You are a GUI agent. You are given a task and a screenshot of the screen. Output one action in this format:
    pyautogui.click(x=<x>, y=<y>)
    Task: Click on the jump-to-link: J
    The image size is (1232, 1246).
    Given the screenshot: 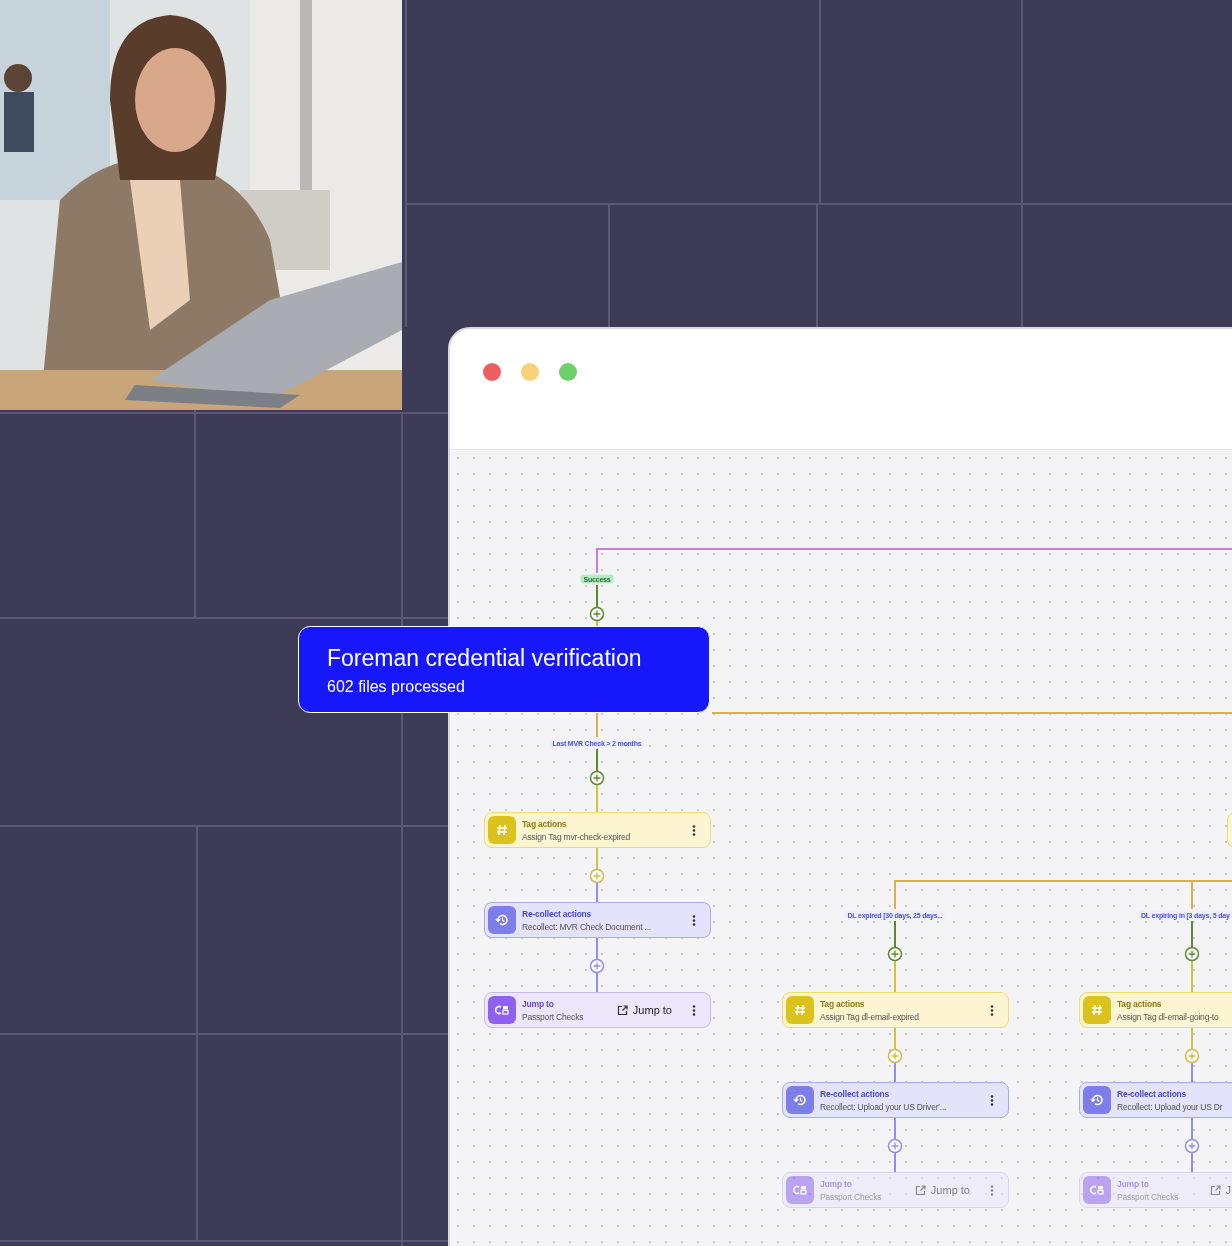 What is the action you would take?
    pyautogui.click(x=1220, y=1190)
    